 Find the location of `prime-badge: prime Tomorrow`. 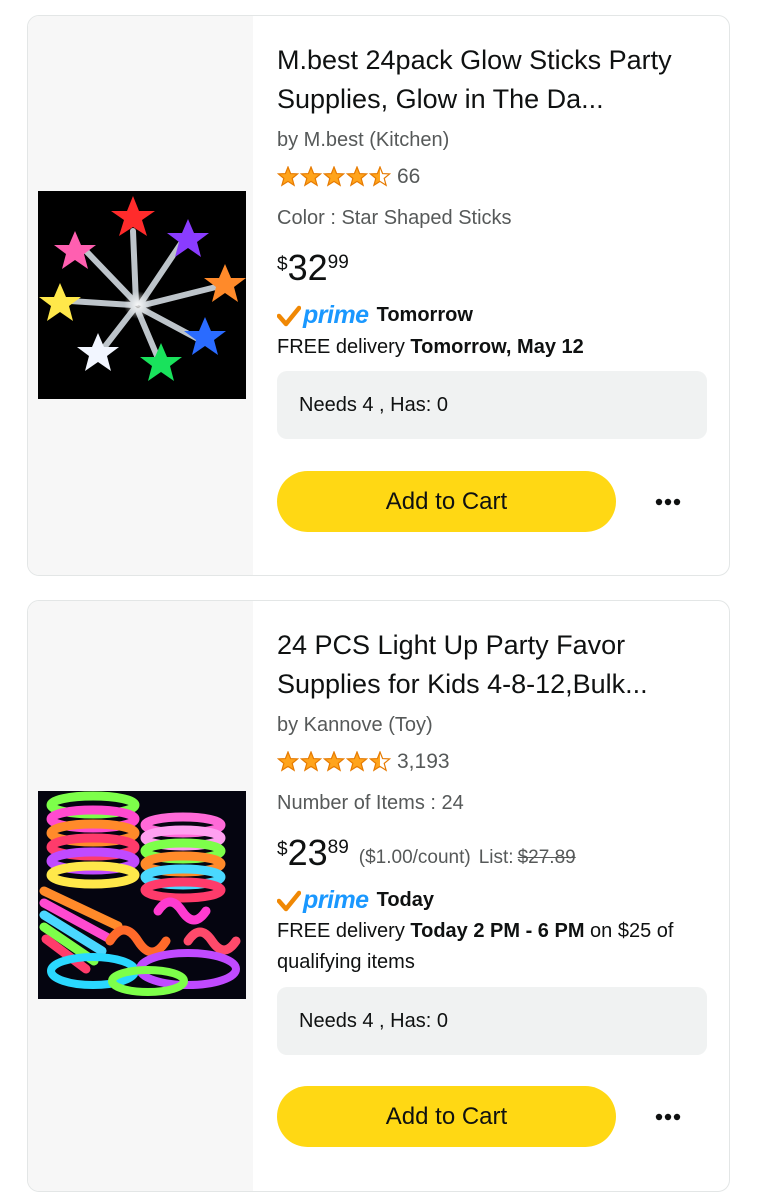

prime-badge: prime Tomorrow is located at coordinates (375, 315).